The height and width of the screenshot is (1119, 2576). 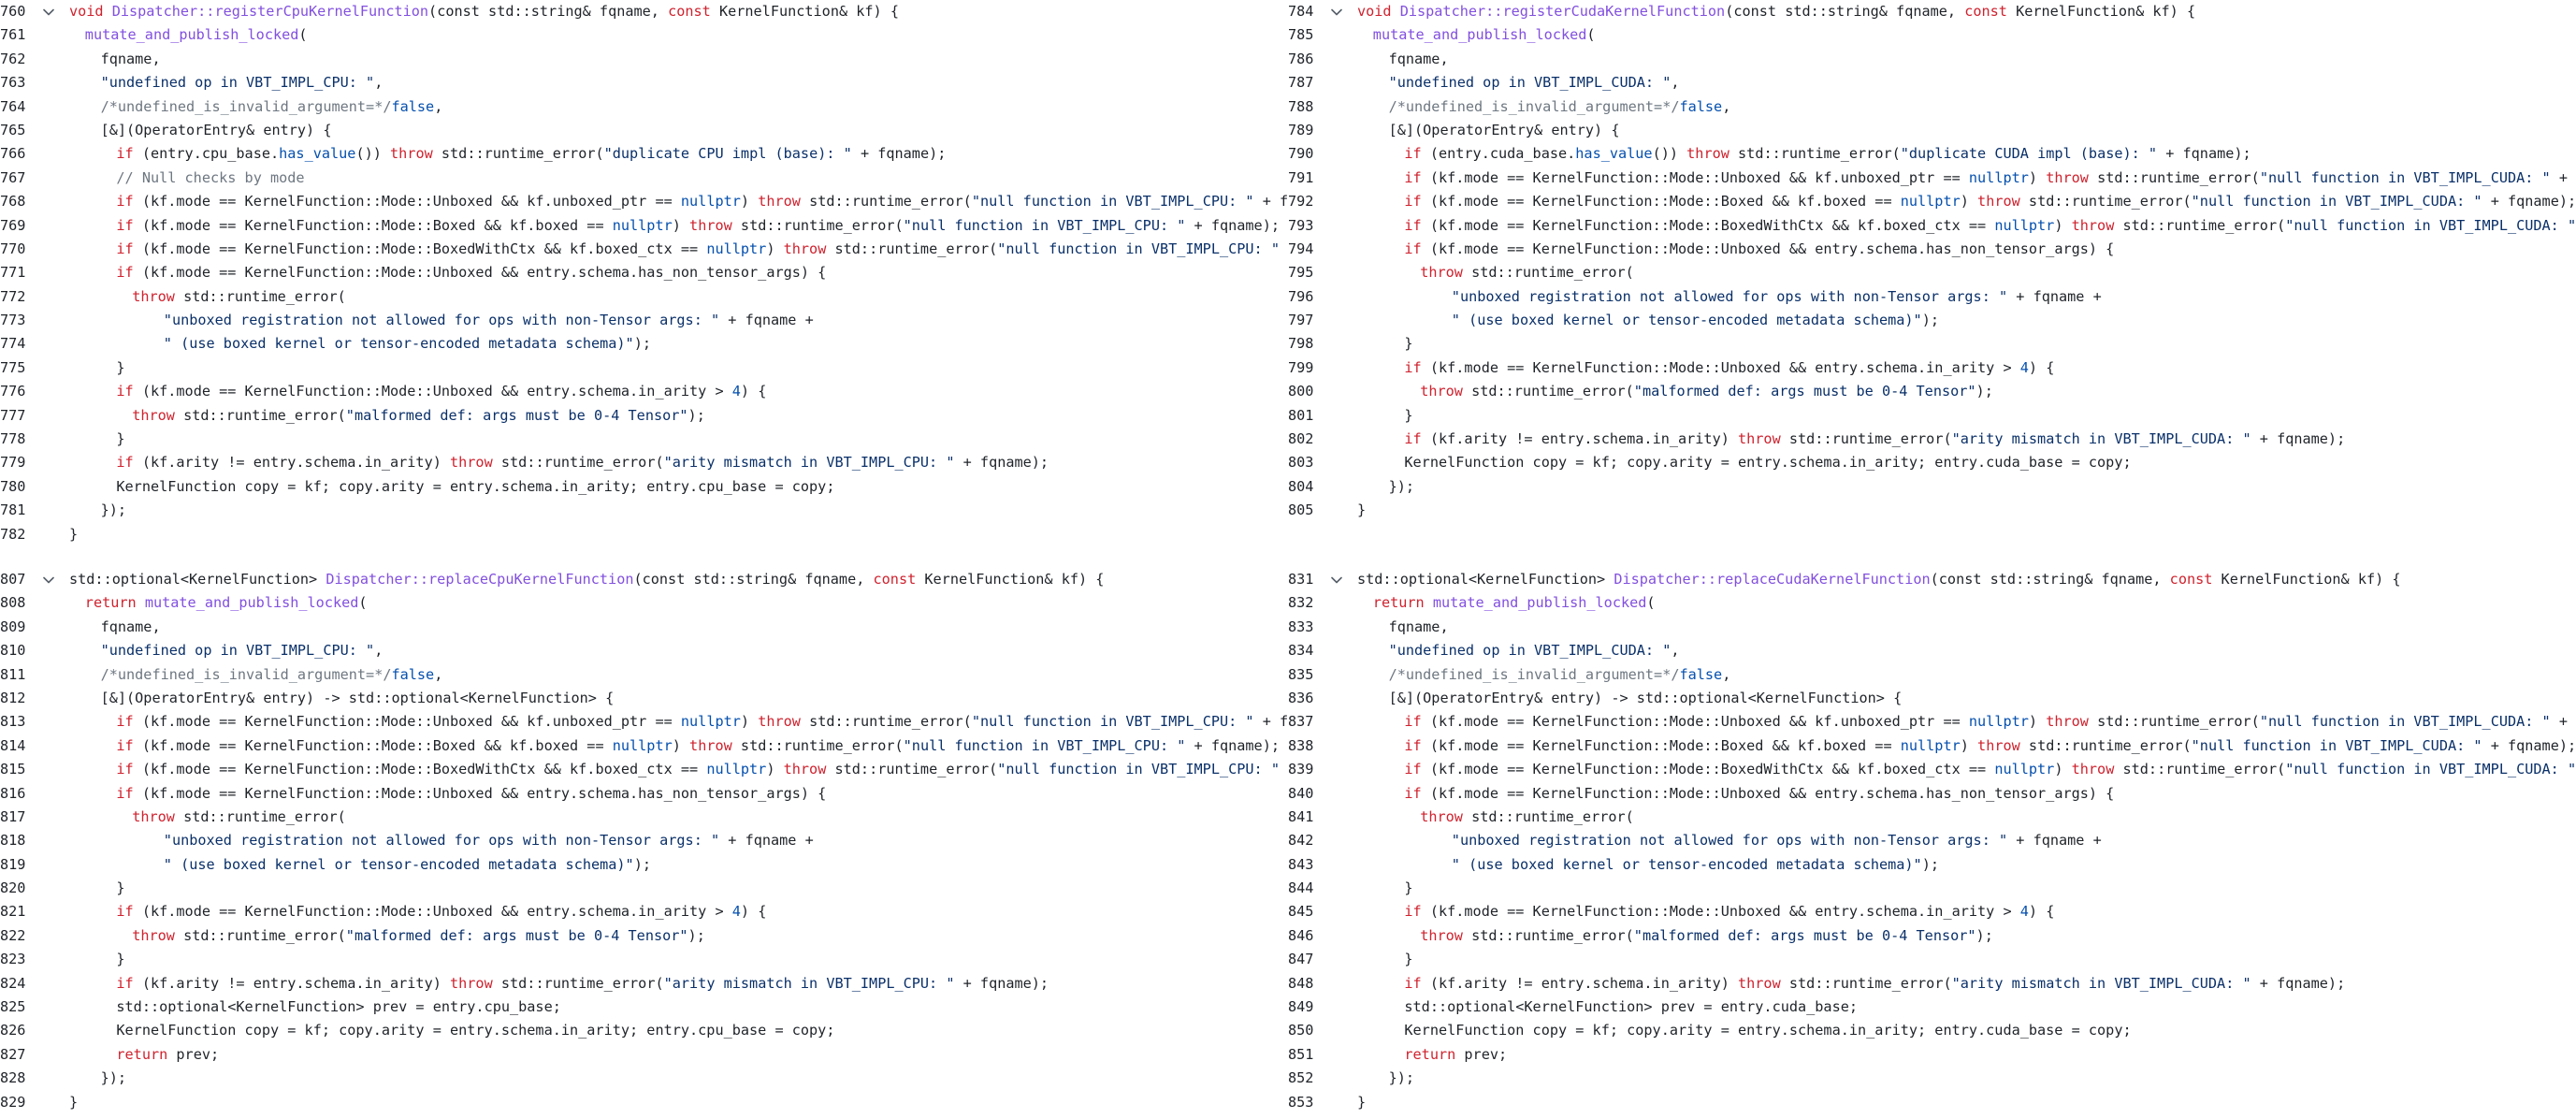 I want to click on code-line: 787 "undefined op in VBT_IMPL_CUDA: ",, so click(x=1932, y=82).